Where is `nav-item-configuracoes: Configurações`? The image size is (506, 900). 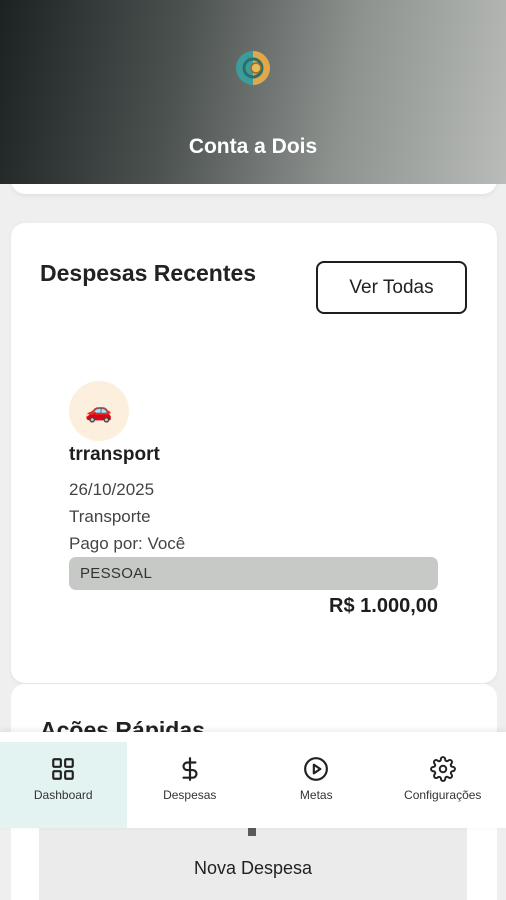
nav-item-configuracoes: Configurações is located at coordinates (443, 785).